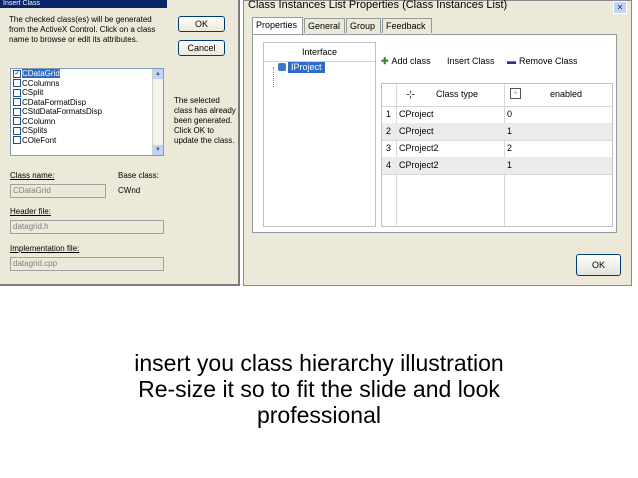 The width and height of the screenshot is (638, 478). Describe the element at coordinates (201, 48) in the screenshot. I see `cancel-button: Cancel` at that location.